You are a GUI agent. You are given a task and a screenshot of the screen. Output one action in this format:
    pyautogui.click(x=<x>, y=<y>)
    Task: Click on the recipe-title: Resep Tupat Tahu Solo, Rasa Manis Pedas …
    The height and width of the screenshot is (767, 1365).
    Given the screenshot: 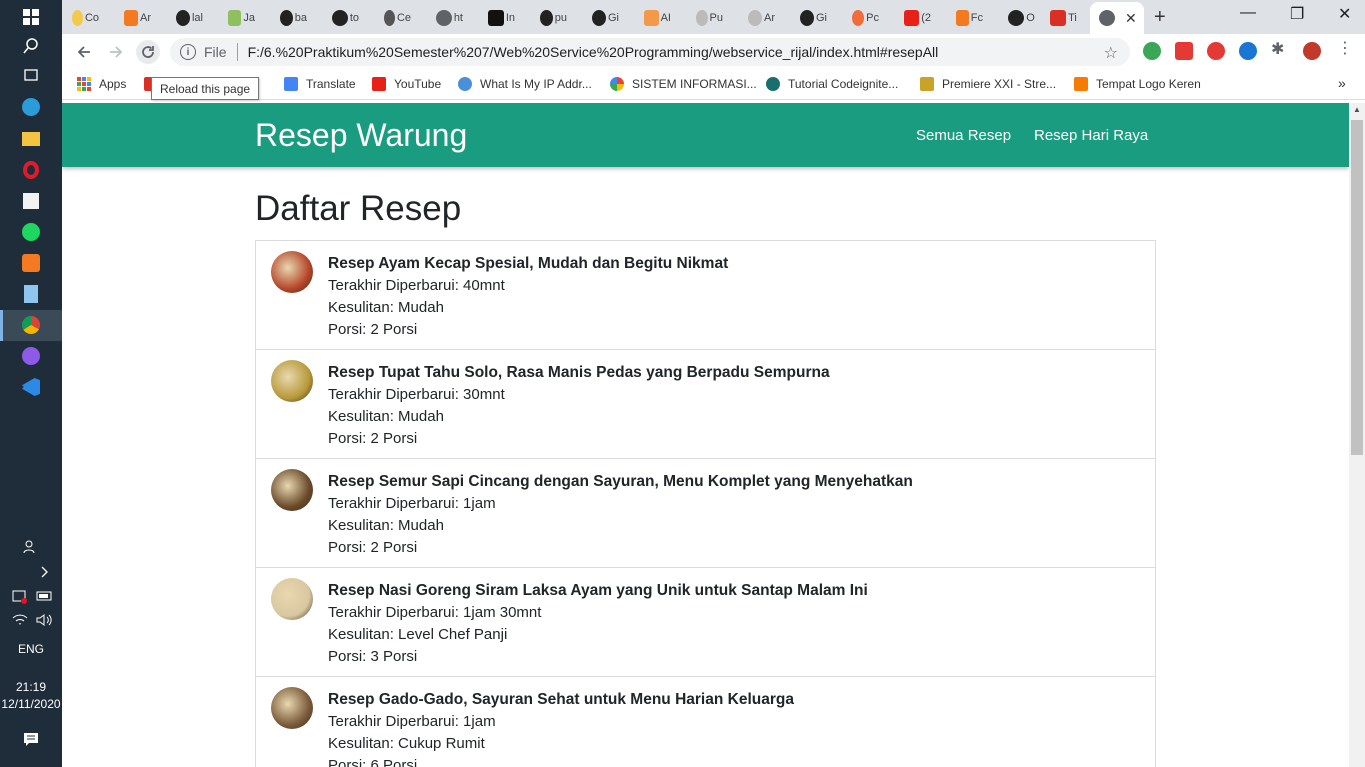 What is the action you would take?
    pyautogui.click(x=579, y=373)
    